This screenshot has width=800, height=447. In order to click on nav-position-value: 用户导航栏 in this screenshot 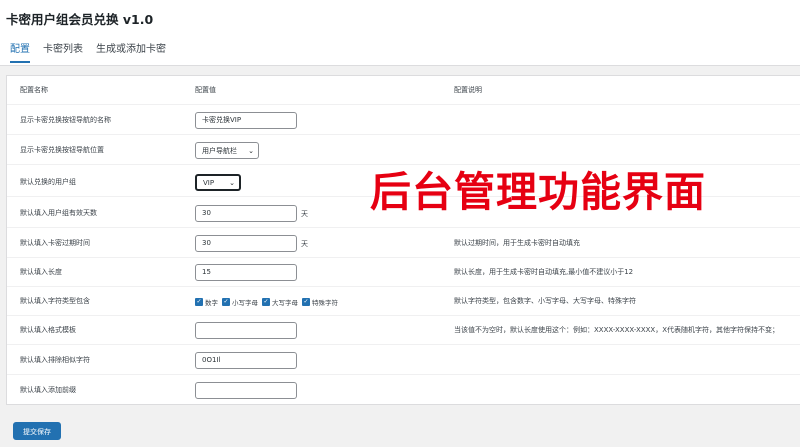, I will do `click(219, 150)`.